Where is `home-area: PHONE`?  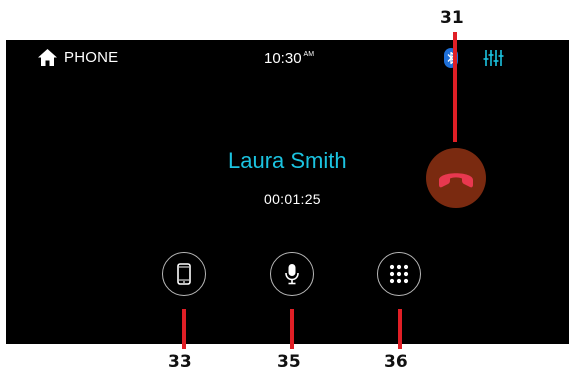
home-area: PHONE is located at coordinates (78, 57).